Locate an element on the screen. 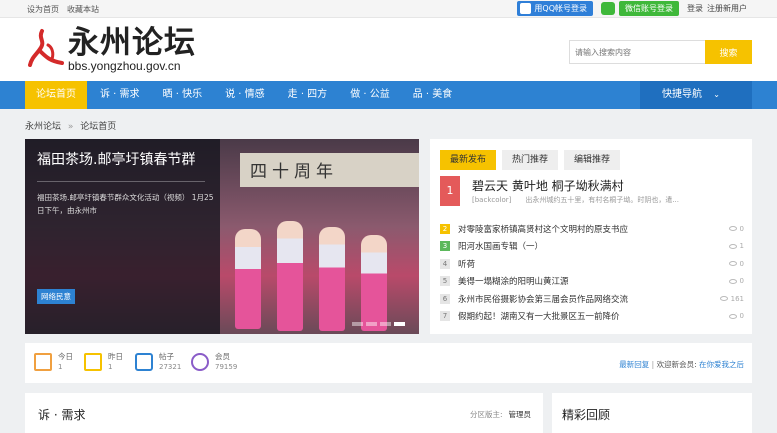 This screenshot has width=777, height=433. rank-badge: 1 is located at coordinates (450, 191).